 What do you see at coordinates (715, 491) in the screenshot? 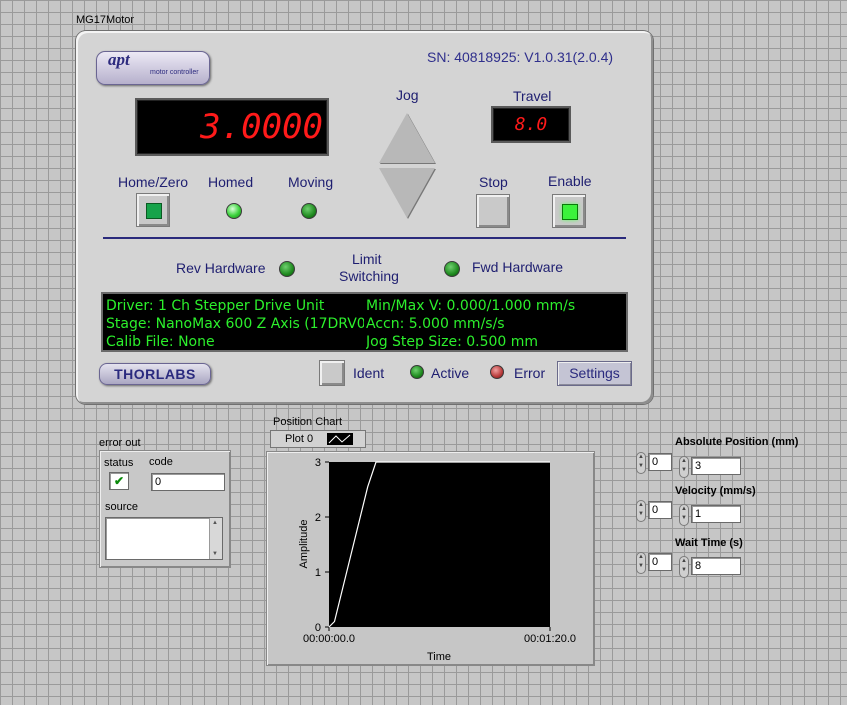
I see `velocity-label: Velocity (mm/s)` at bounding box center [715, 491].